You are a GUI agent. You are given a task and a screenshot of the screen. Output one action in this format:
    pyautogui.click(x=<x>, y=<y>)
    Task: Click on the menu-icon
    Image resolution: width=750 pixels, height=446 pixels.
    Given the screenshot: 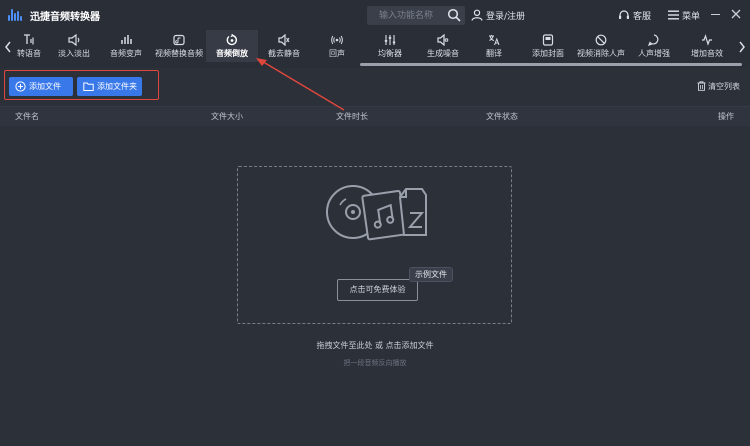 What is the action you would take?
    pyautogui.click(x=673, y=15)
    